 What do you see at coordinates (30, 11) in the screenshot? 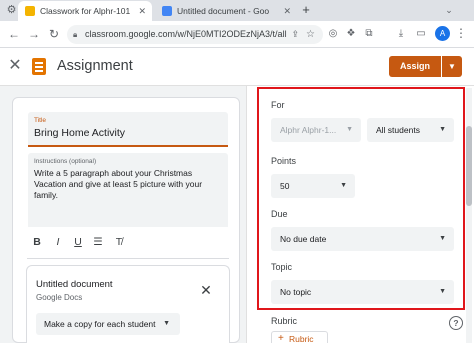
I see `classroom-favicon-icon` at bounding box center [30, 11].